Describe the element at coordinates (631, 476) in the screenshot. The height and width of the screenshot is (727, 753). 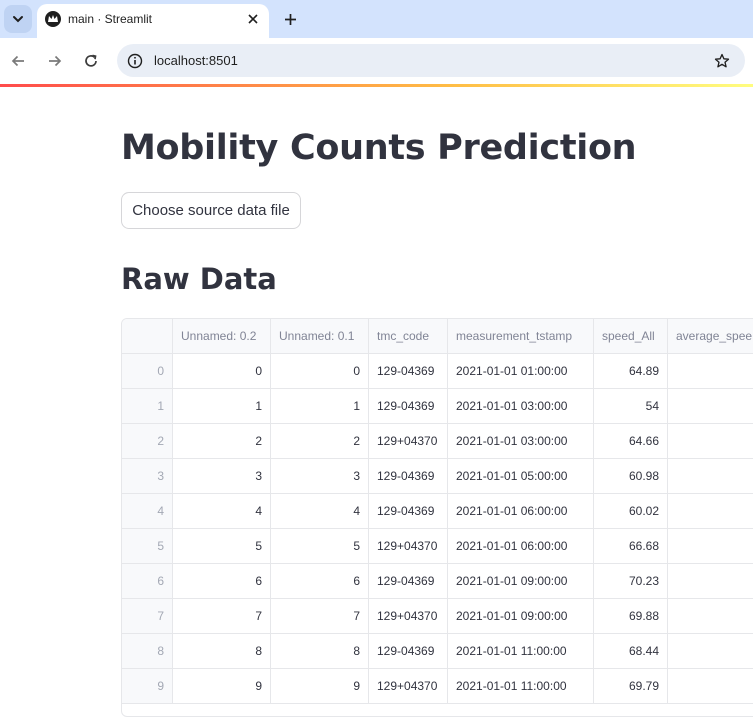
I see `cell-speed-all: 60.98` at that location.